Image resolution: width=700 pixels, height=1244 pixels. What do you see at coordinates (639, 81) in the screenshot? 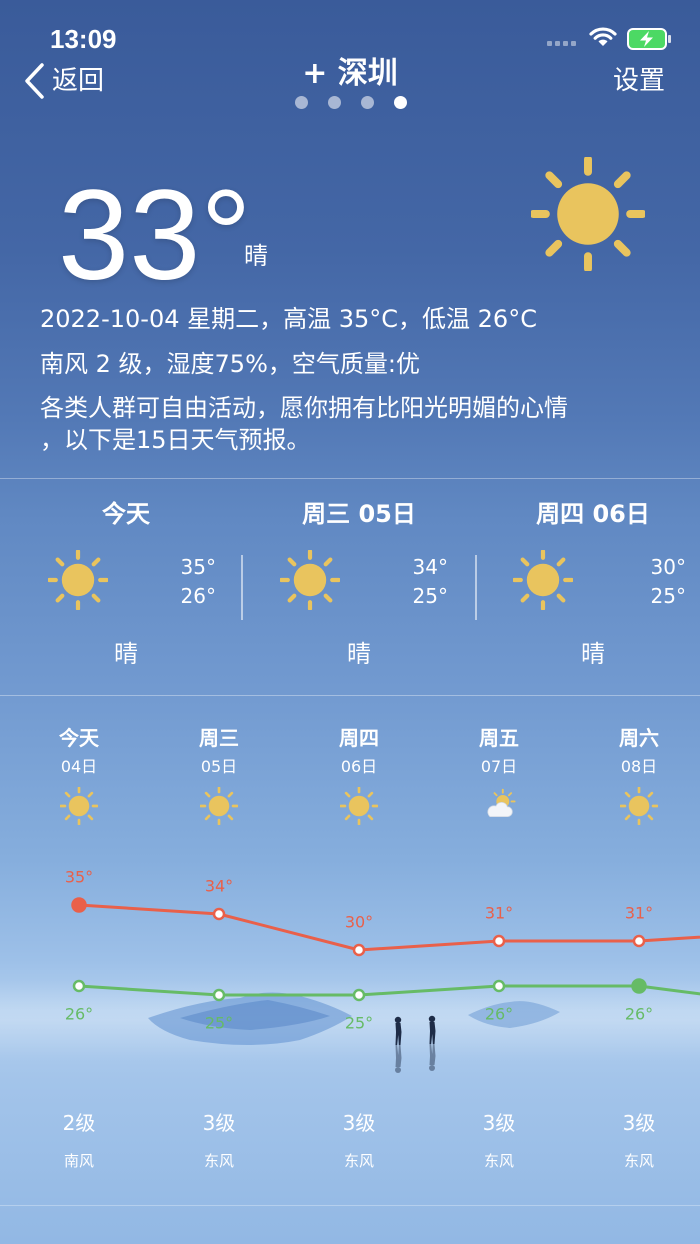
I see `settings-button: 设置` at bounding box center [639, 81].